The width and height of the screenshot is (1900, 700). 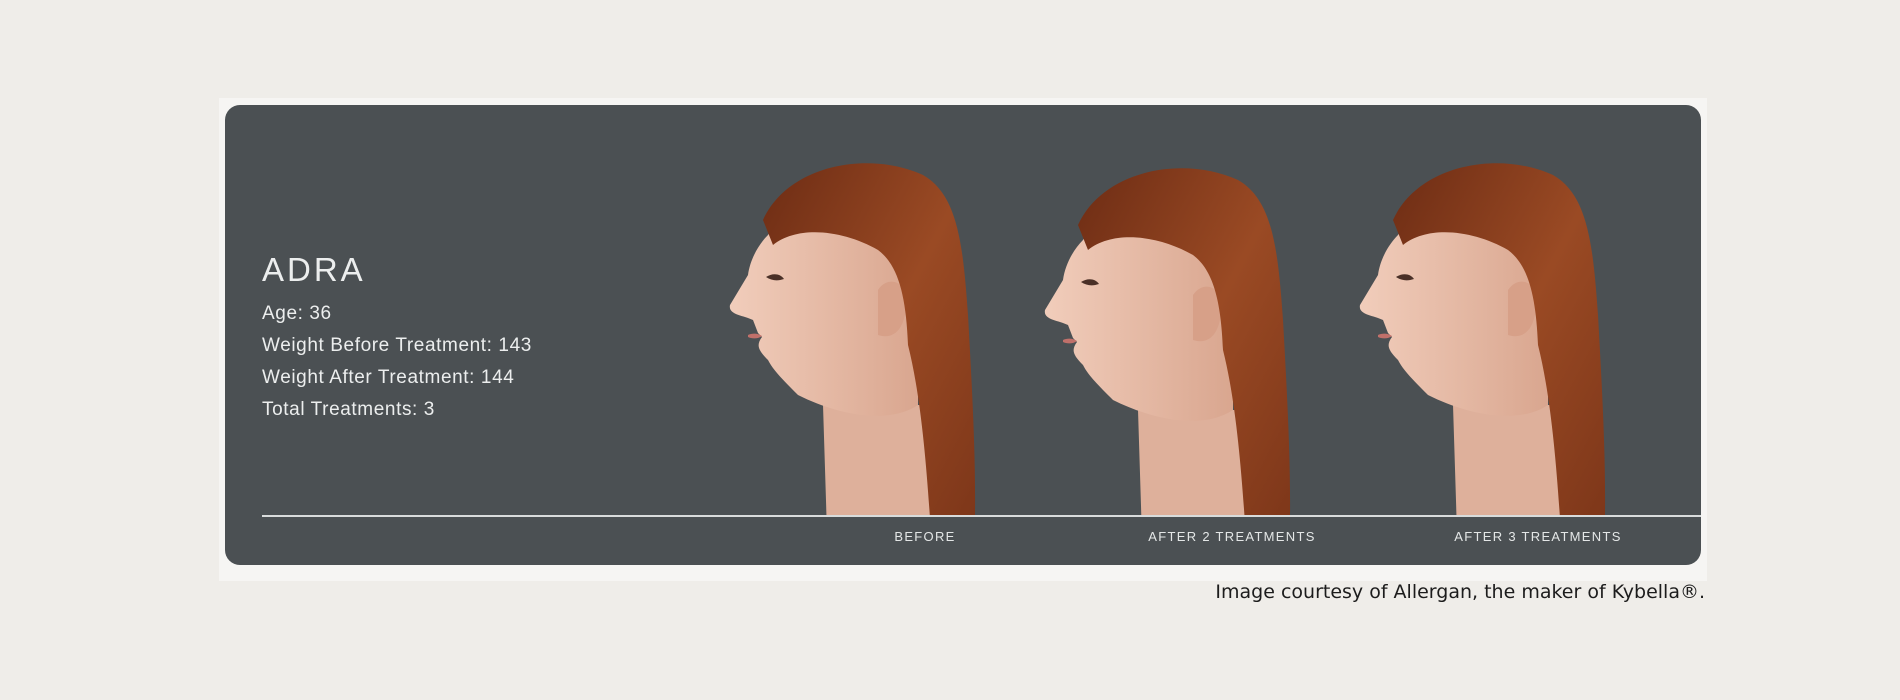 I want to click on before-photo-icon, so click(x=852, y=364).